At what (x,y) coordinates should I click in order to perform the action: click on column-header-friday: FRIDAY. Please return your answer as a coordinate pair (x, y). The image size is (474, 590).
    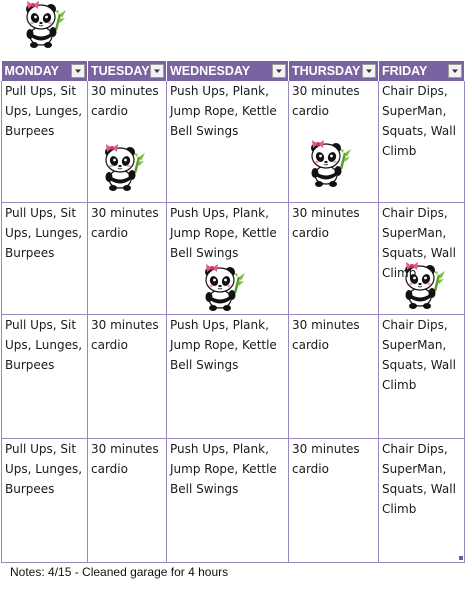
    Looking at the image, I should click on (421, 71).